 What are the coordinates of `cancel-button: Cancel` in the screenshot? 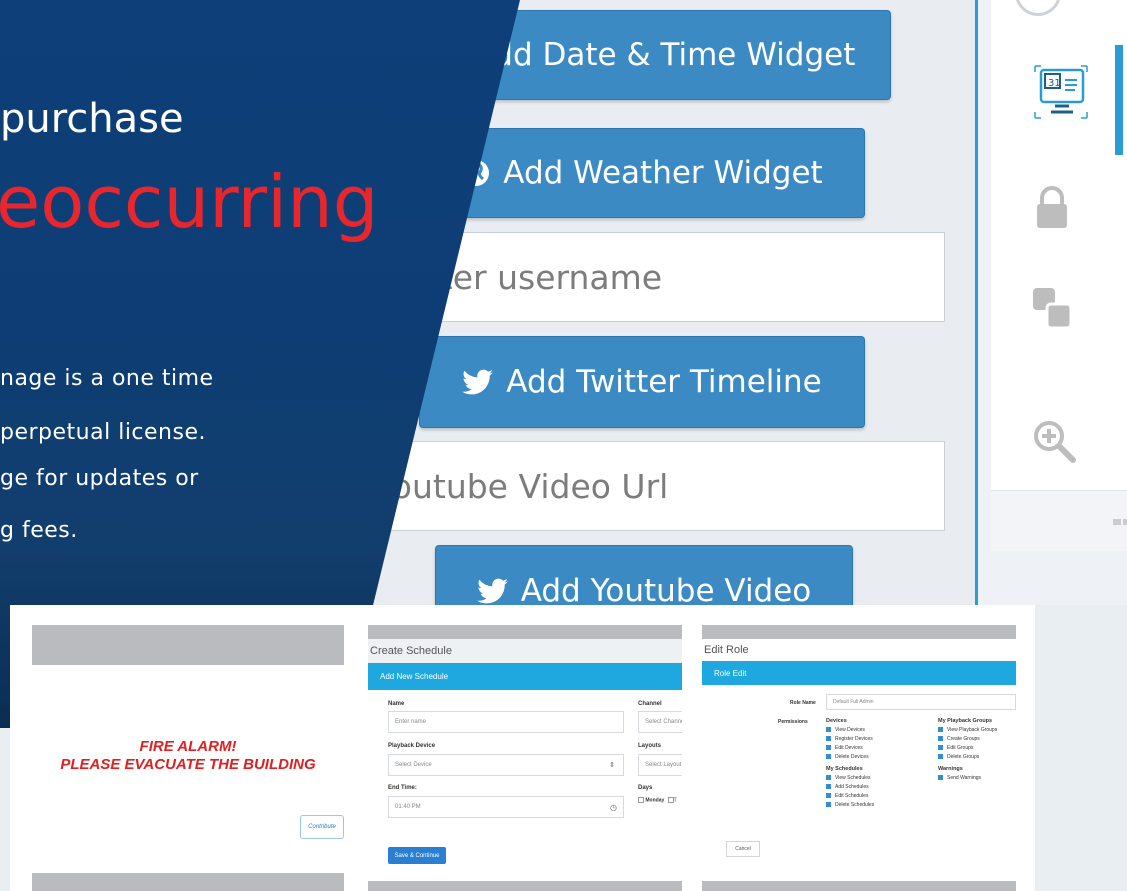 It's located at (743, 849).